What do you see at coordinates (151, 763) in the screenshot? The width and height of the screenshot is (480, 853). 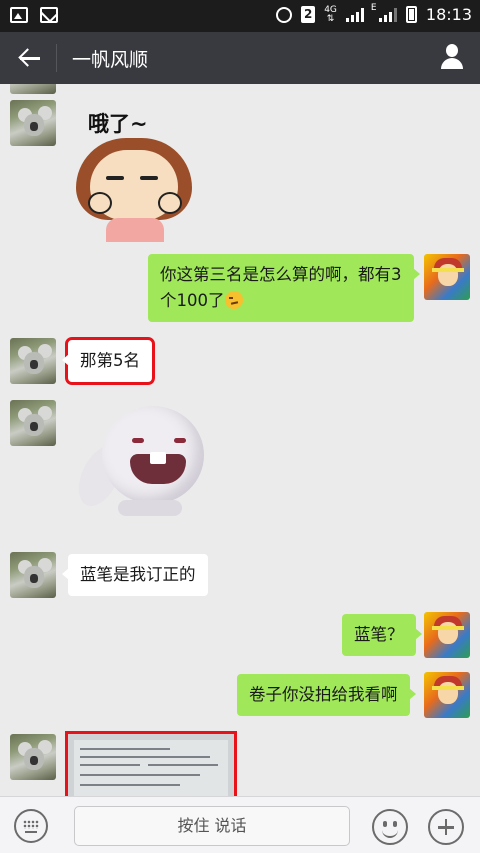 I see `image-message-exam-paper` at bounding box center [151, 763].